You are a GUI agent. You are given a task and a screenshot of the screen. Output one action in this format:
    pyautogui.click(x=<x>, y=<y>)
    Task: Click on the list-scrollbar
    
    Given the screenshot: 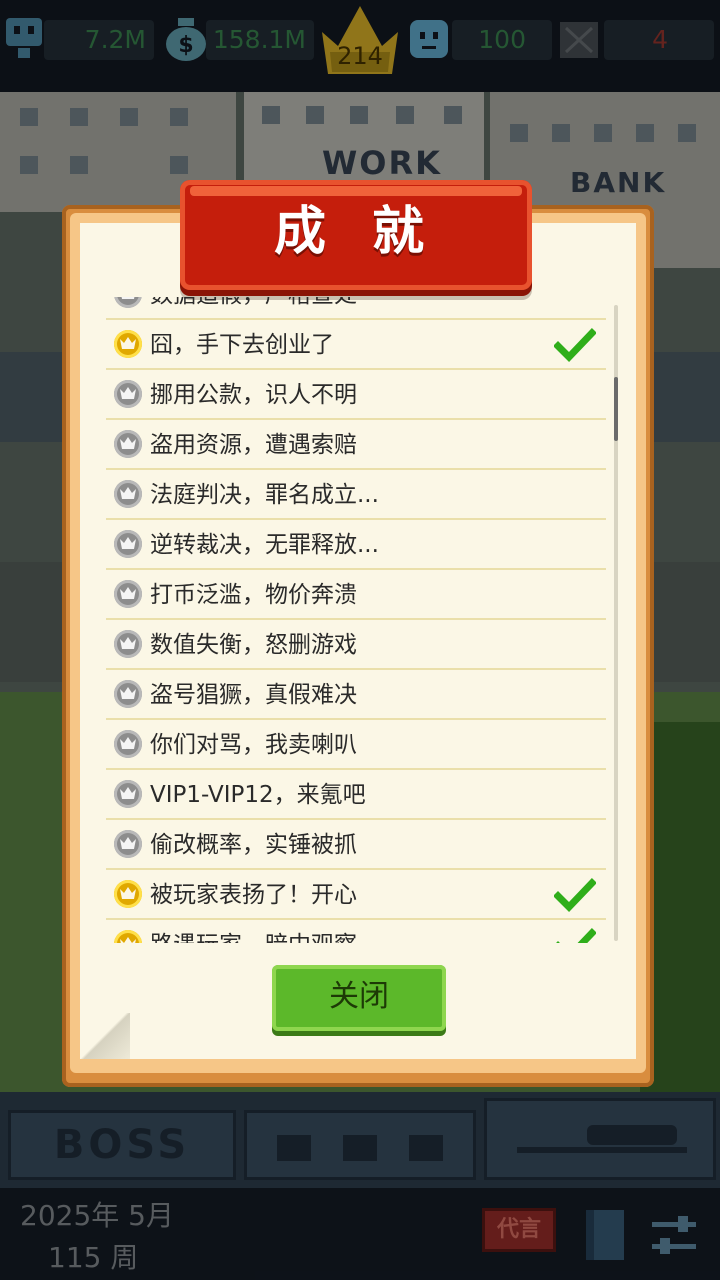 What is the action you would take?
    pyautogui.click(x=616, y=623)
    